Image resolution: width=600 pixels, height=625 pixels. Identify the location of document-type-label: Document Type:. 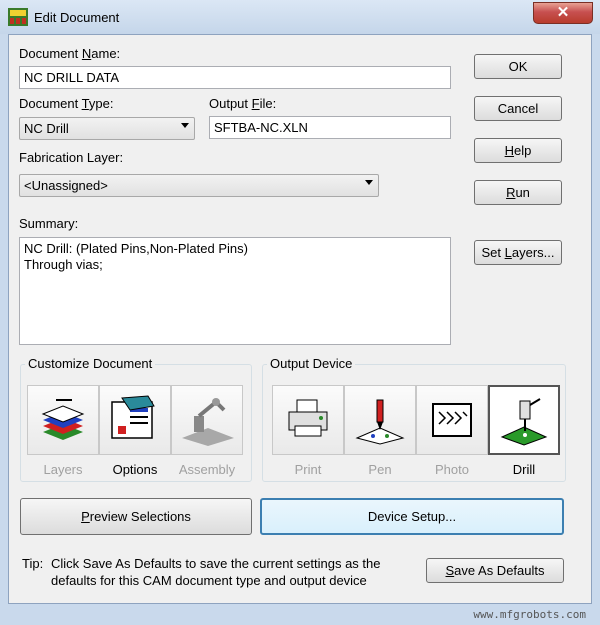
(66, 103).